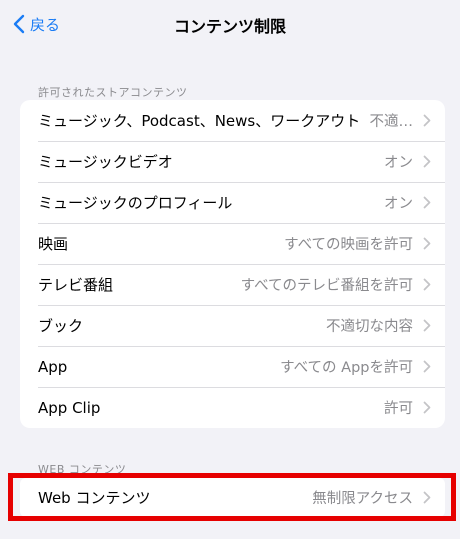 This screenshot has height=539, width=460. What do you see at coordinates (232, 243) in the screenshot?
I see `row-movies: 映画 すべての映画を許可` at bounding box center [232, 243].